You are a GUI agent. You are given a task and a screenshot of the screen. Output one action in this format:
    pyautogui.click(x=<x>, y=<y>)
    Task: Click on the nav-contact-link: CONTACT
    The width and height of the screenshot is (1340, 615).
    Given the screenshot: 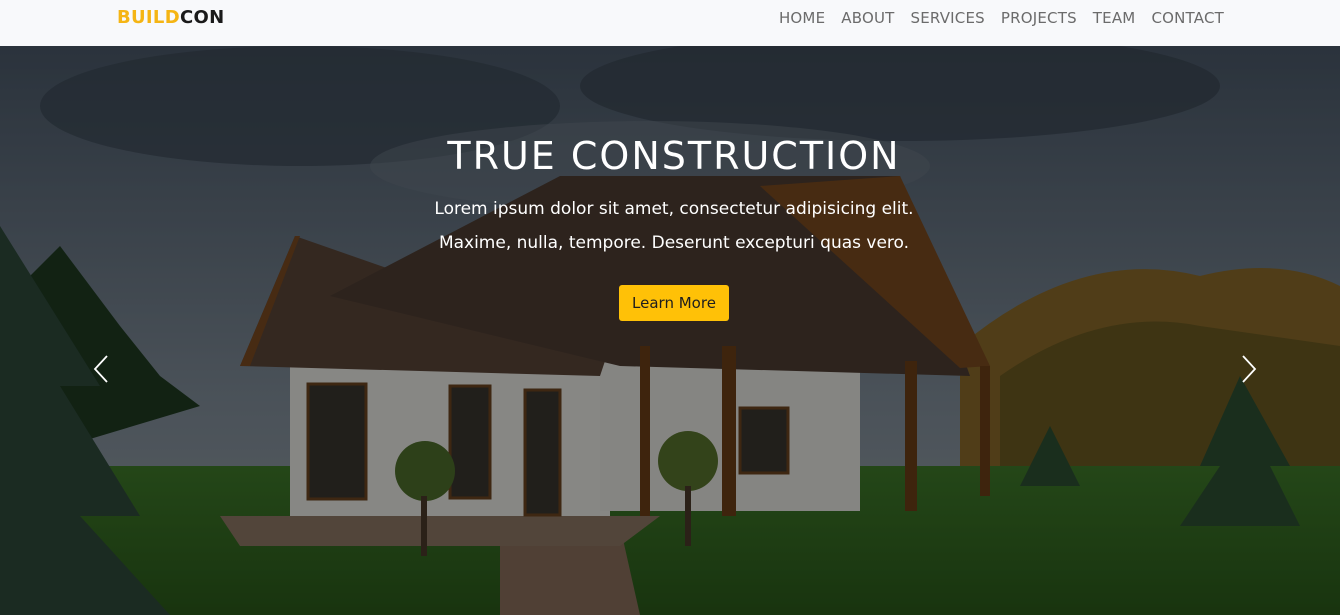 What is the action you would take?
    pyautogui.click(x=1187, y=18)
    